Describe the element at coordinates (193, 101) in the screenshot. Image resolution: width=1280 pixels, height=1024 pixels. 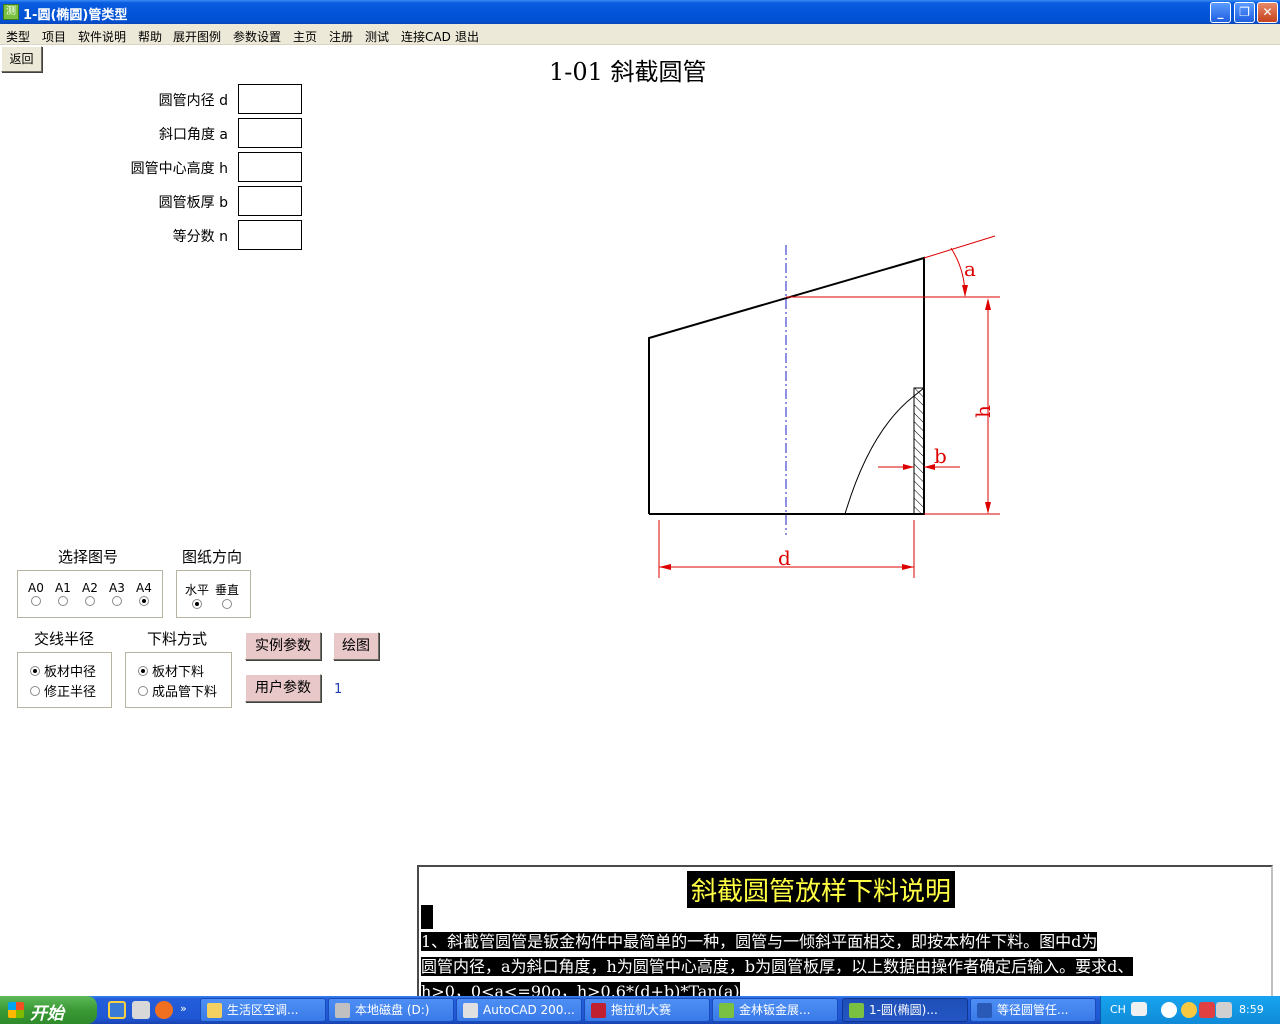
I see `param-label-diameter: 圆管内径 d` at that location.